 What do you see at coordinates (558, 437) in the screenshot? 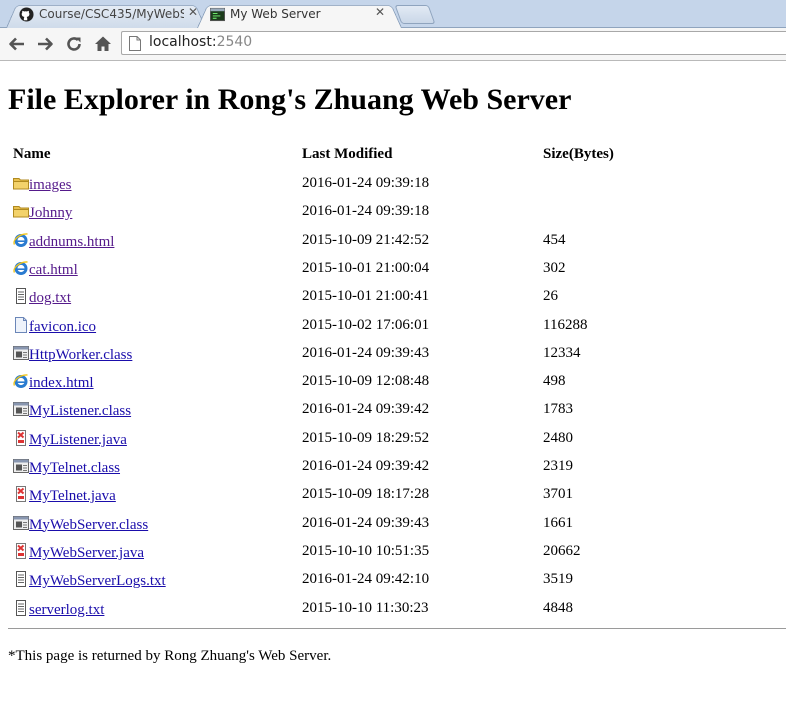
I see `file-size: 2480` at bounding box center [558, 437].